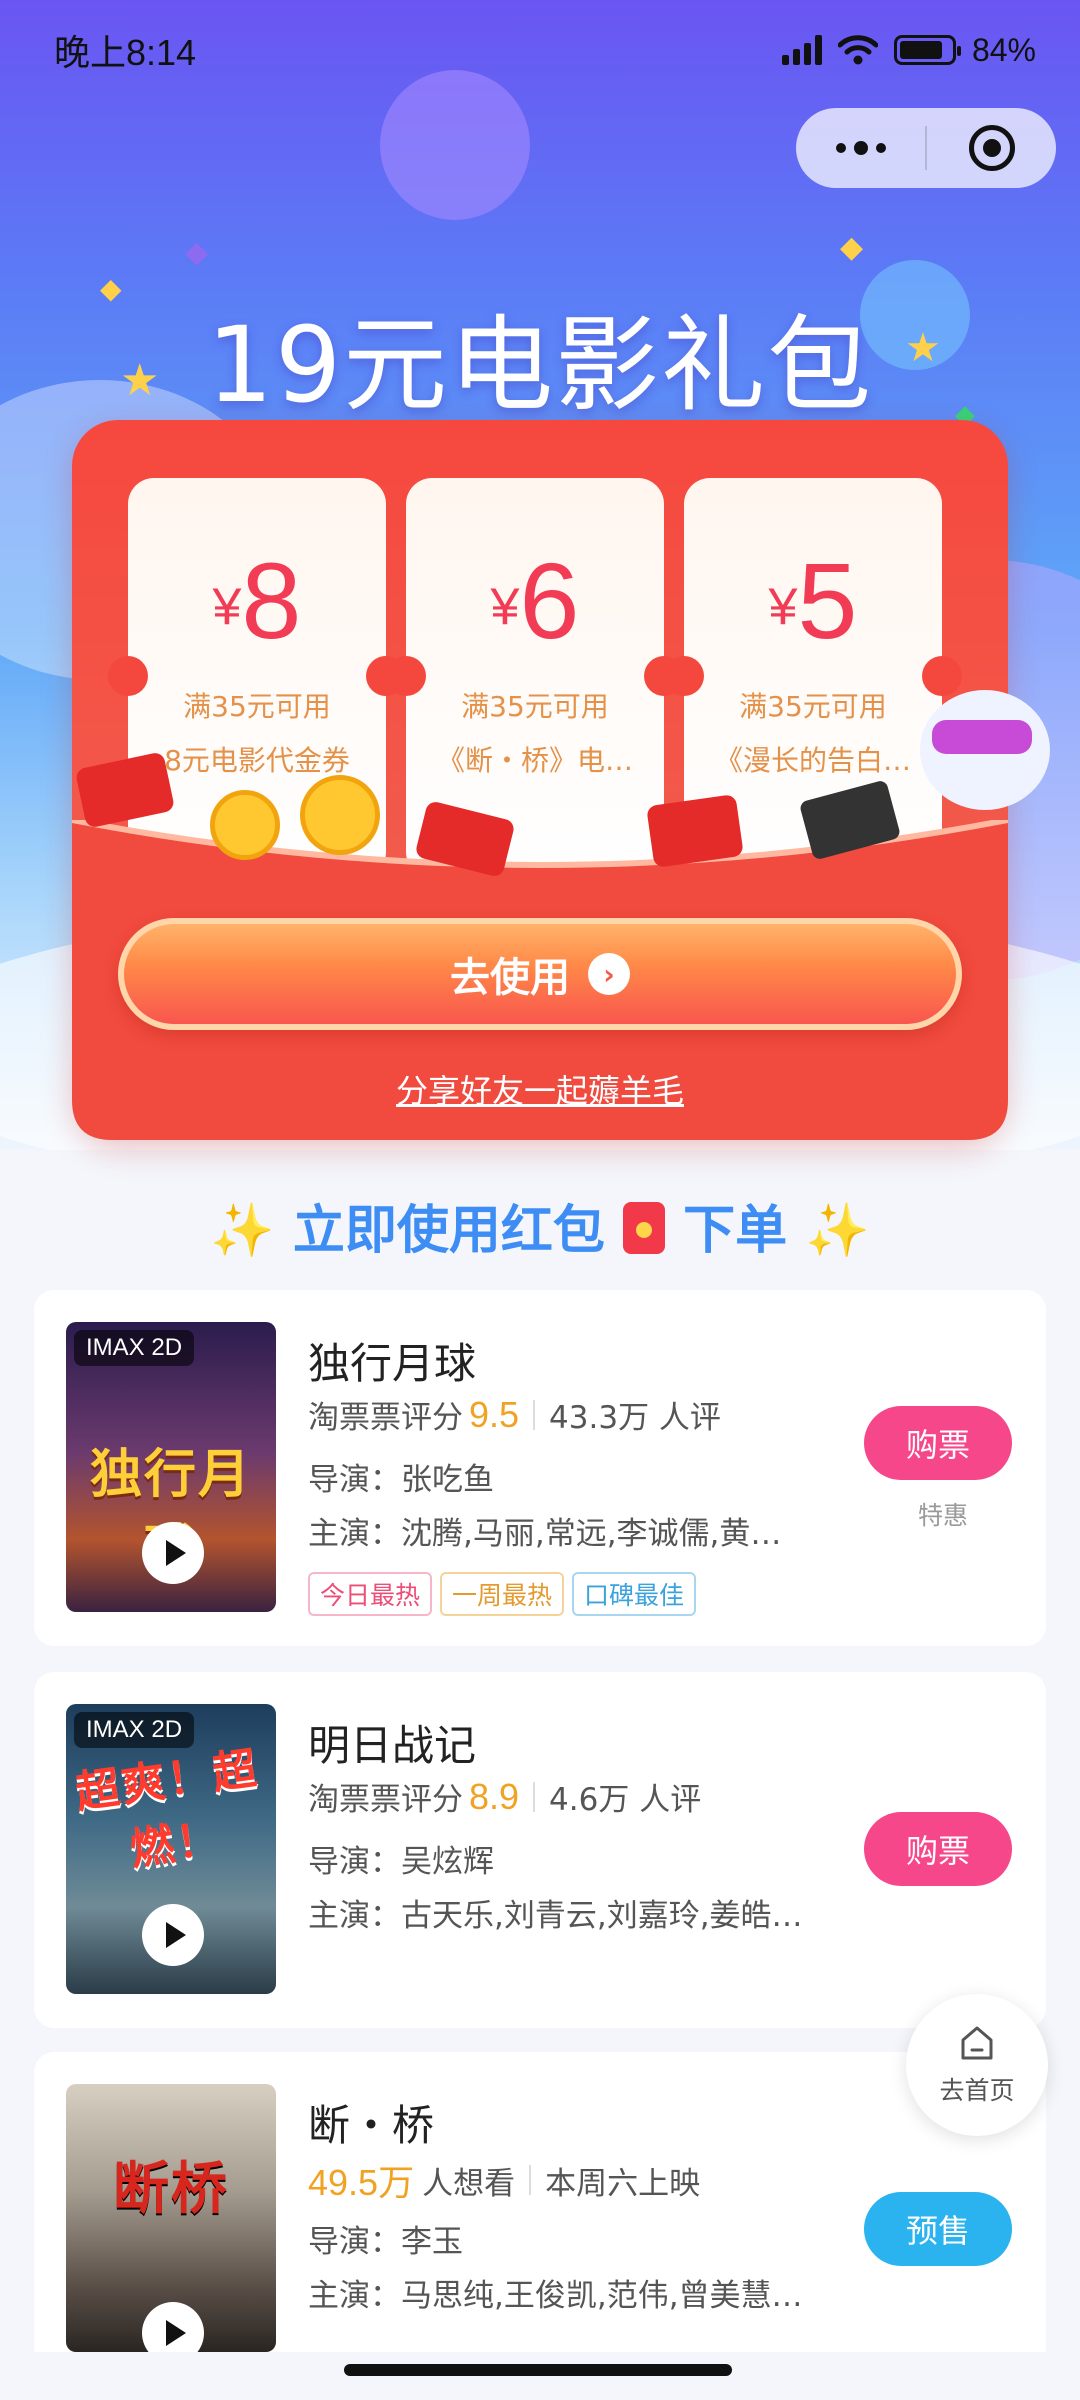 The height and width of the screenshot is (2400, 1080). I want to click on presale-button: 预售, so click(938, 2229).